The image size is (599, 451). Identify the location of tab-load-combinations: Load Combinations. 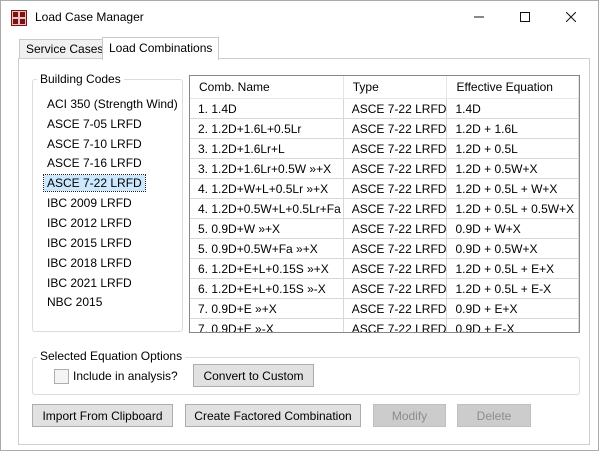
(161, 48).